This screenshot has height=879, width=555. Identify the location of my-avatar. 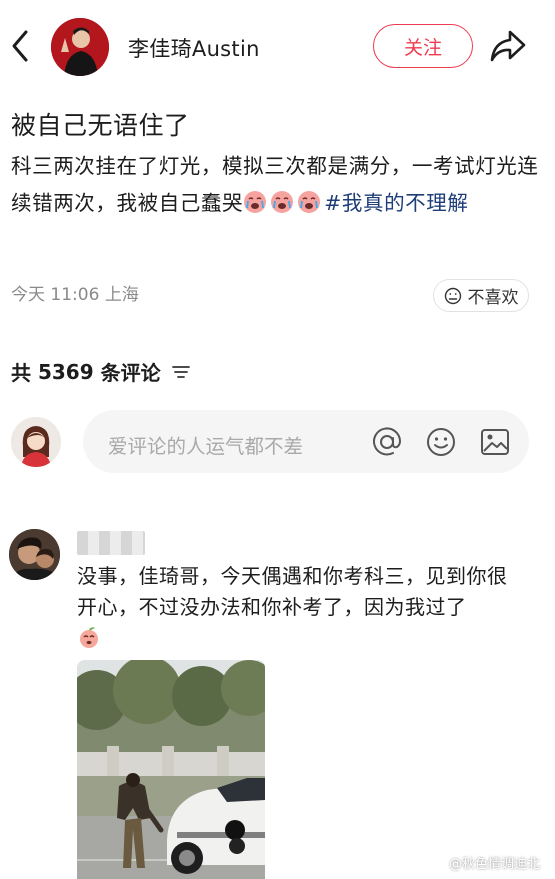
(36, 442).